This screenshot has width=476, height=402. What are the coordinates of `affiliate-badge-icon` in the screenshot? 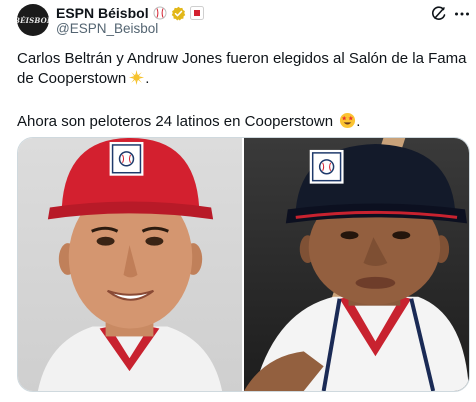 It's located at (196, 13).